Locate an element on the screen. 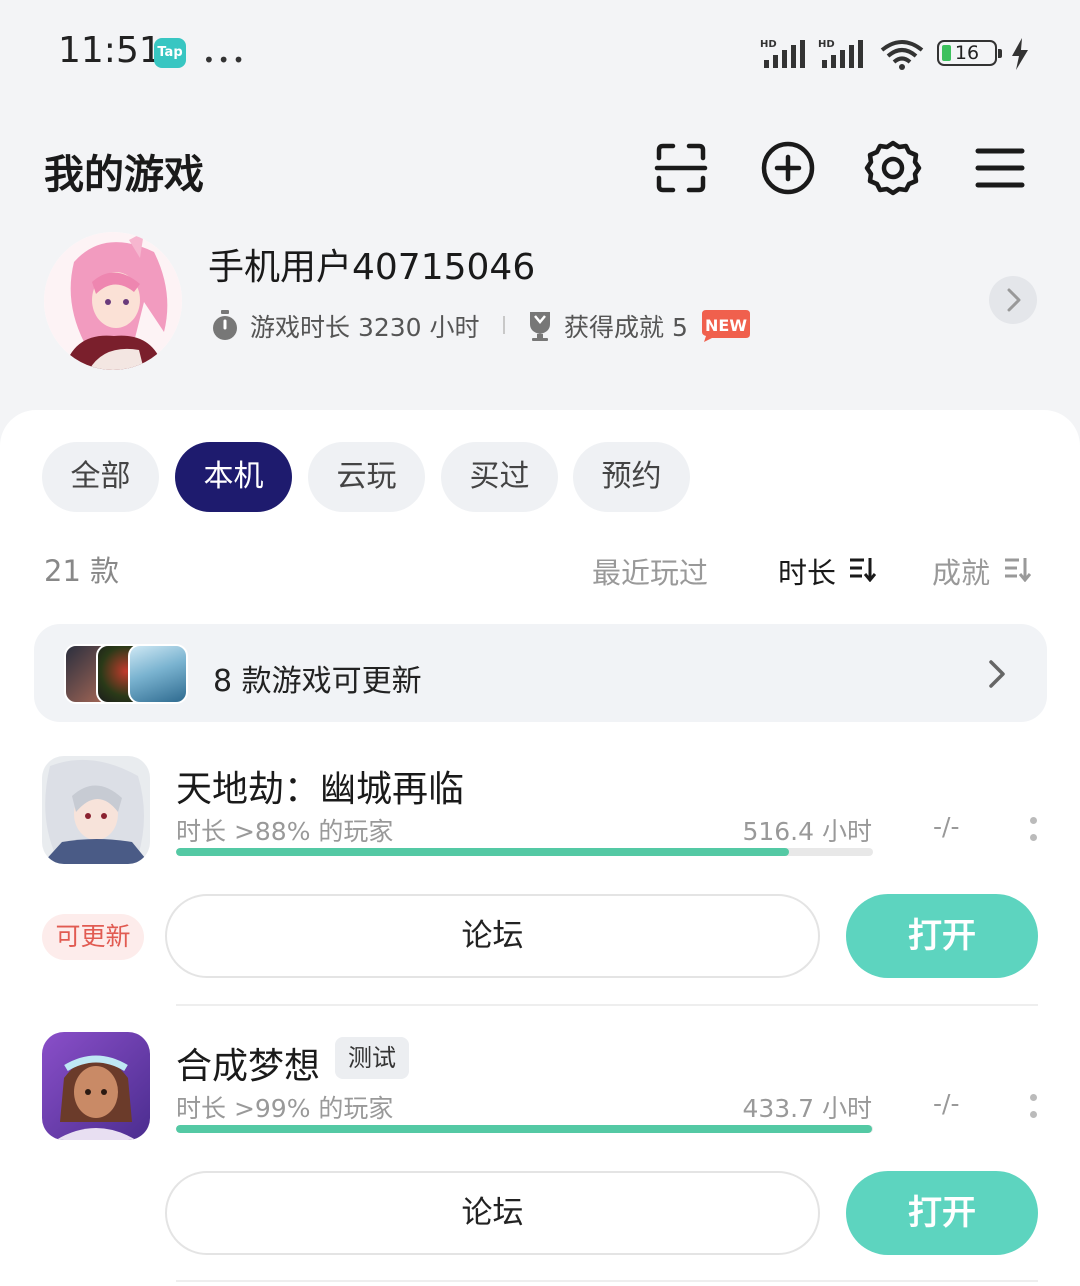 This screenshot has width=1080, height=1286. status-time: 11:51 is located at coordinates (110, 50).